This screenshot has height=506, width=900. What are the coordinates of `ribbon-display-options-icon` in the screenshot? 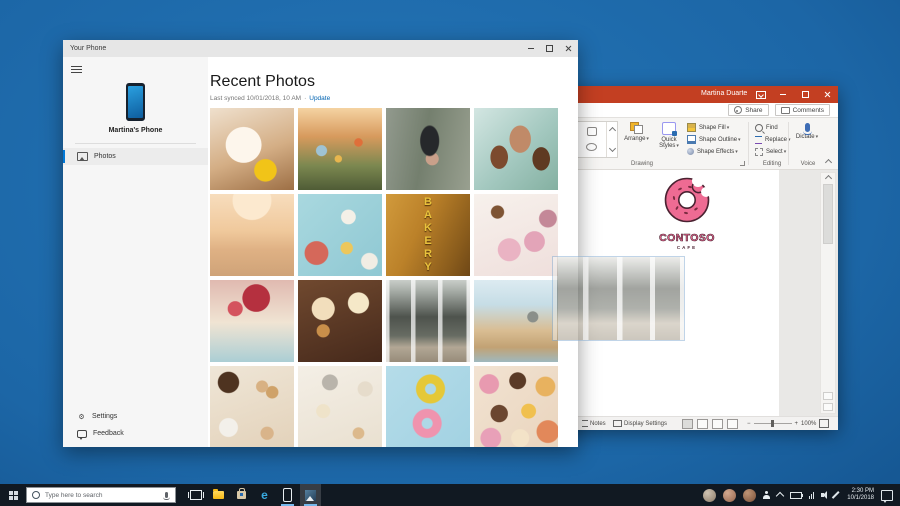 It's located at (761, 94).